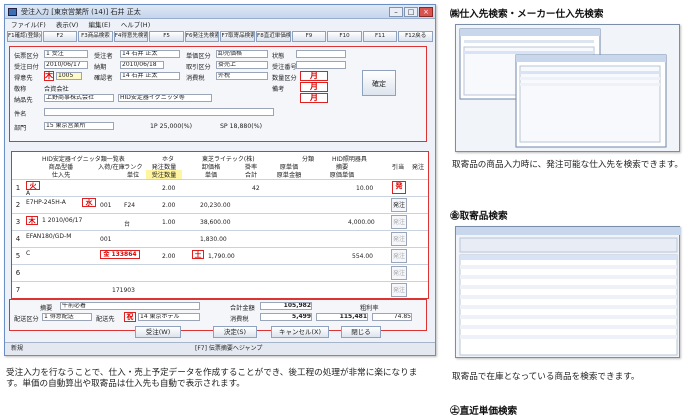  I want to click on row-unit: F24, so click(130, 205).